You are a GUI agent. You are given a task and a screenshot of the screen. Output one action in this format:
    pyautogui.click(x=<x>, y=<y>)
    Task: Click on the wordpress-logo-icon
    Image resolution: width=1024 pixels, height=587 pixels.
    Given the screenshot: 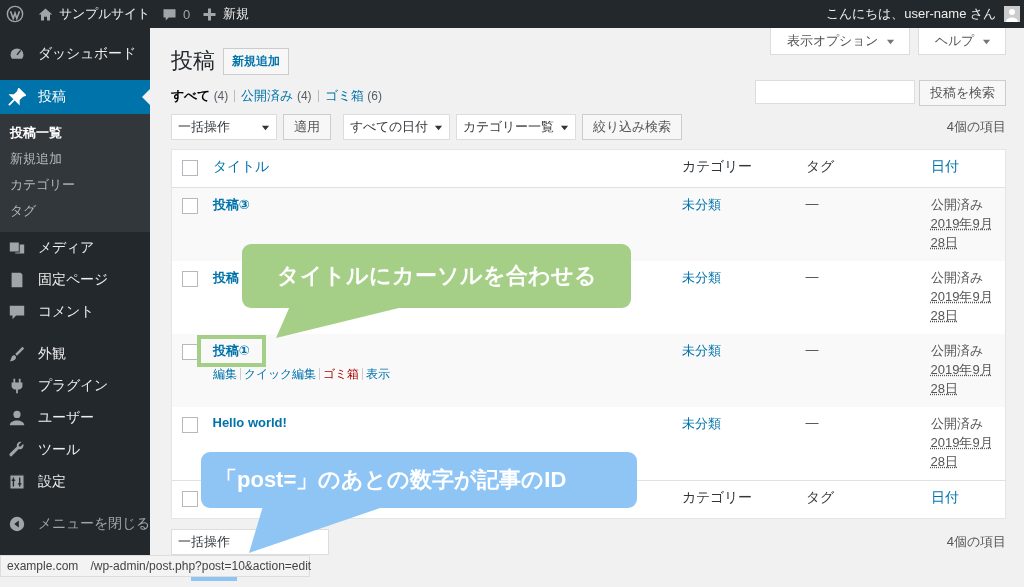 What is the action you would take?
    pyautogui.click(x=15, y=14)
    